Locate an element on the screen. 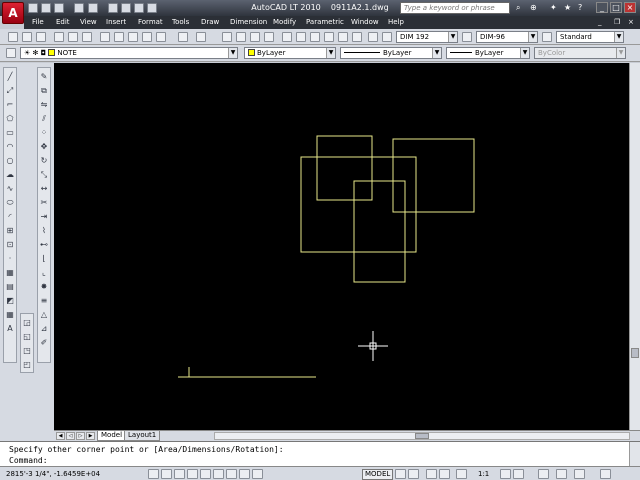 The image size is (640, 480). paste-icon is located at coordinates (133, 37).